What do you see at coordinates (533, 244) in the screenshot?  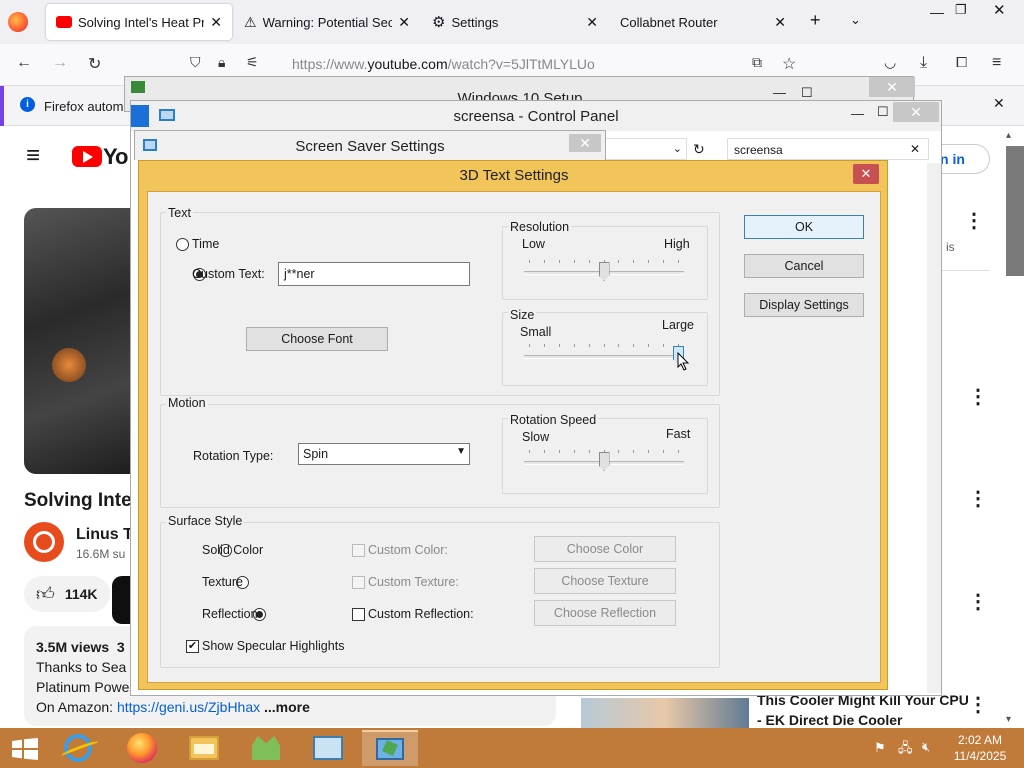 I see `resolution-low-label: Low` at bounding box center [533, 244].